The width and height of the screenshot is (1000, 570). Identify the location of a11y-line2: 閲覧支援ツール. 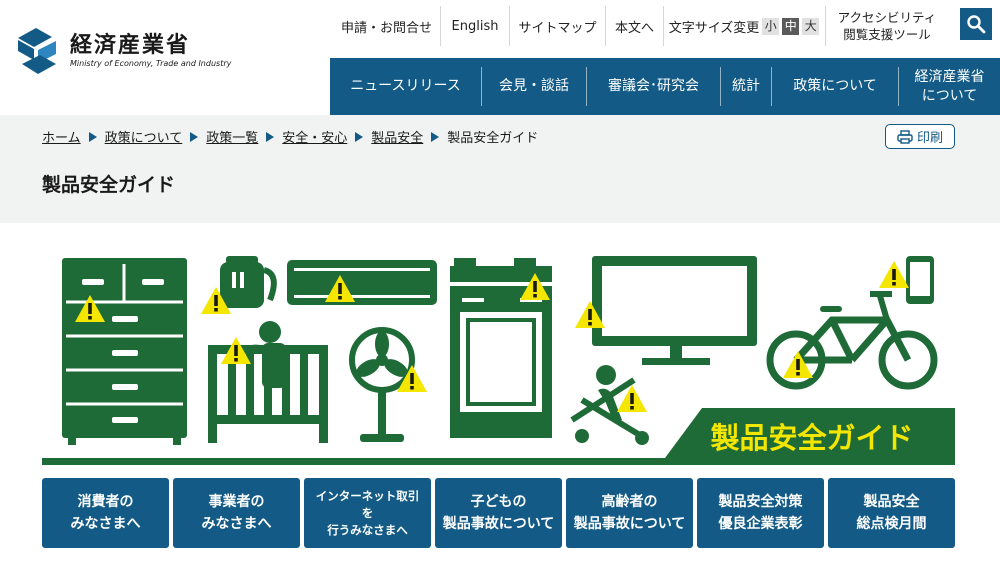
(887, 34).